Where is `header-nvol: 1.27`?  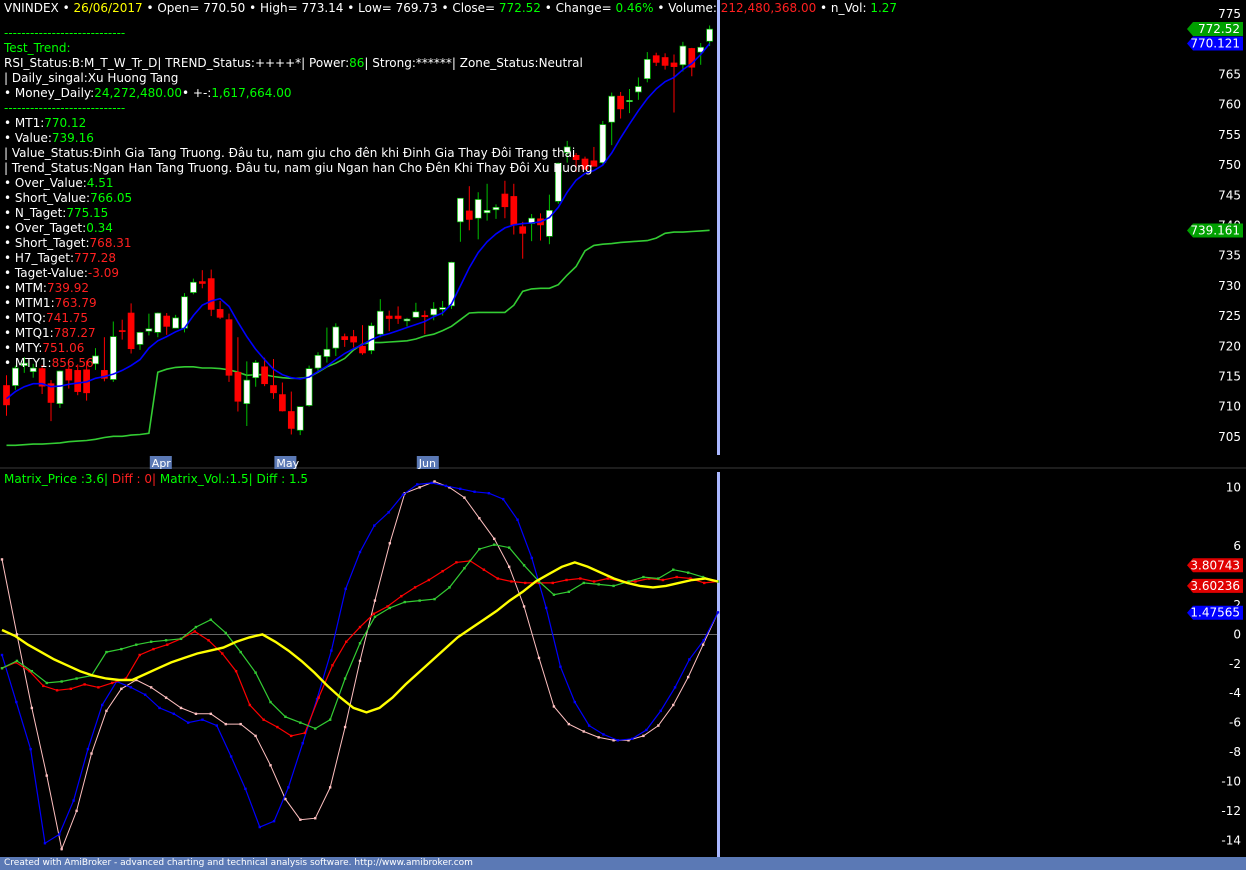
header-nvol: 1.27 is located at coordinates (884, 8).